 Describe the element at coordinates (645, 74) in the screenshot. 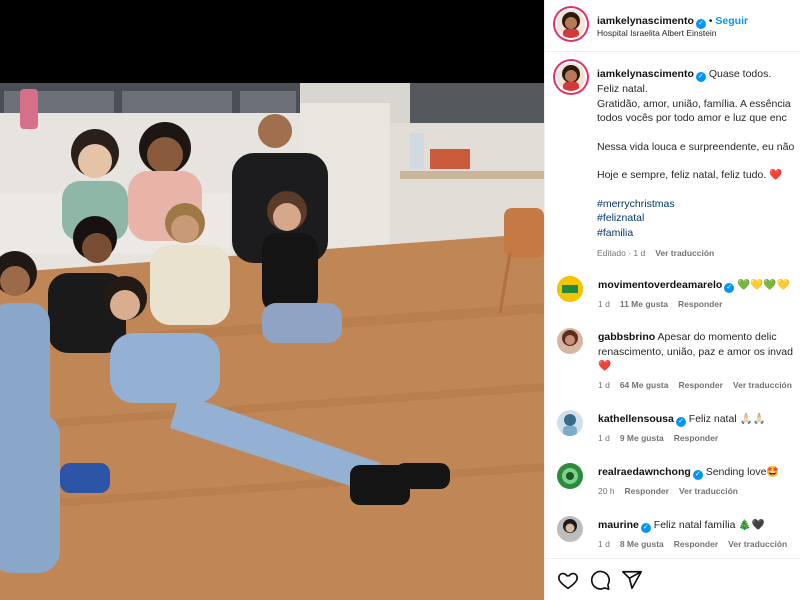

I see `caption-username: iamkelynascimento` at that location.